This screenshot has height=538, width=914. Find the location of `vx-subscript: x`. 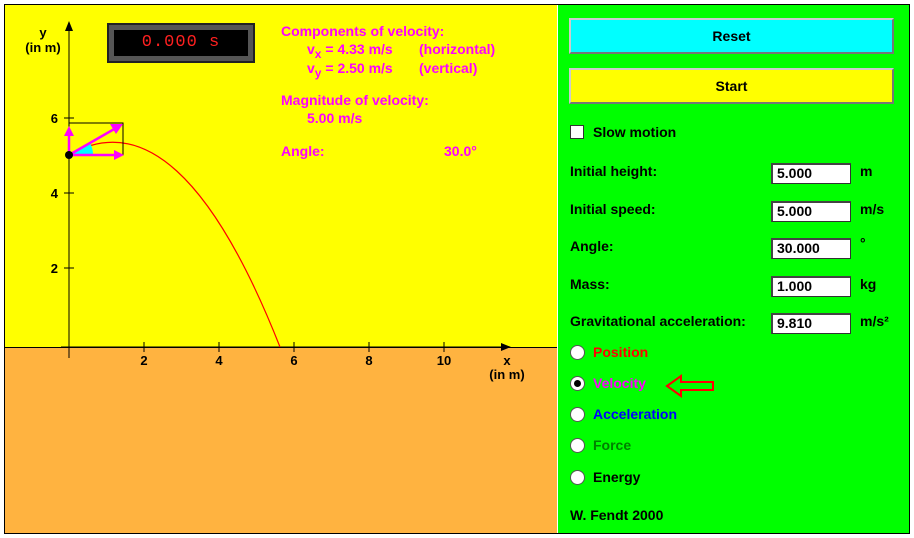

vx-subscript: x is located at coordinates (318, 53).